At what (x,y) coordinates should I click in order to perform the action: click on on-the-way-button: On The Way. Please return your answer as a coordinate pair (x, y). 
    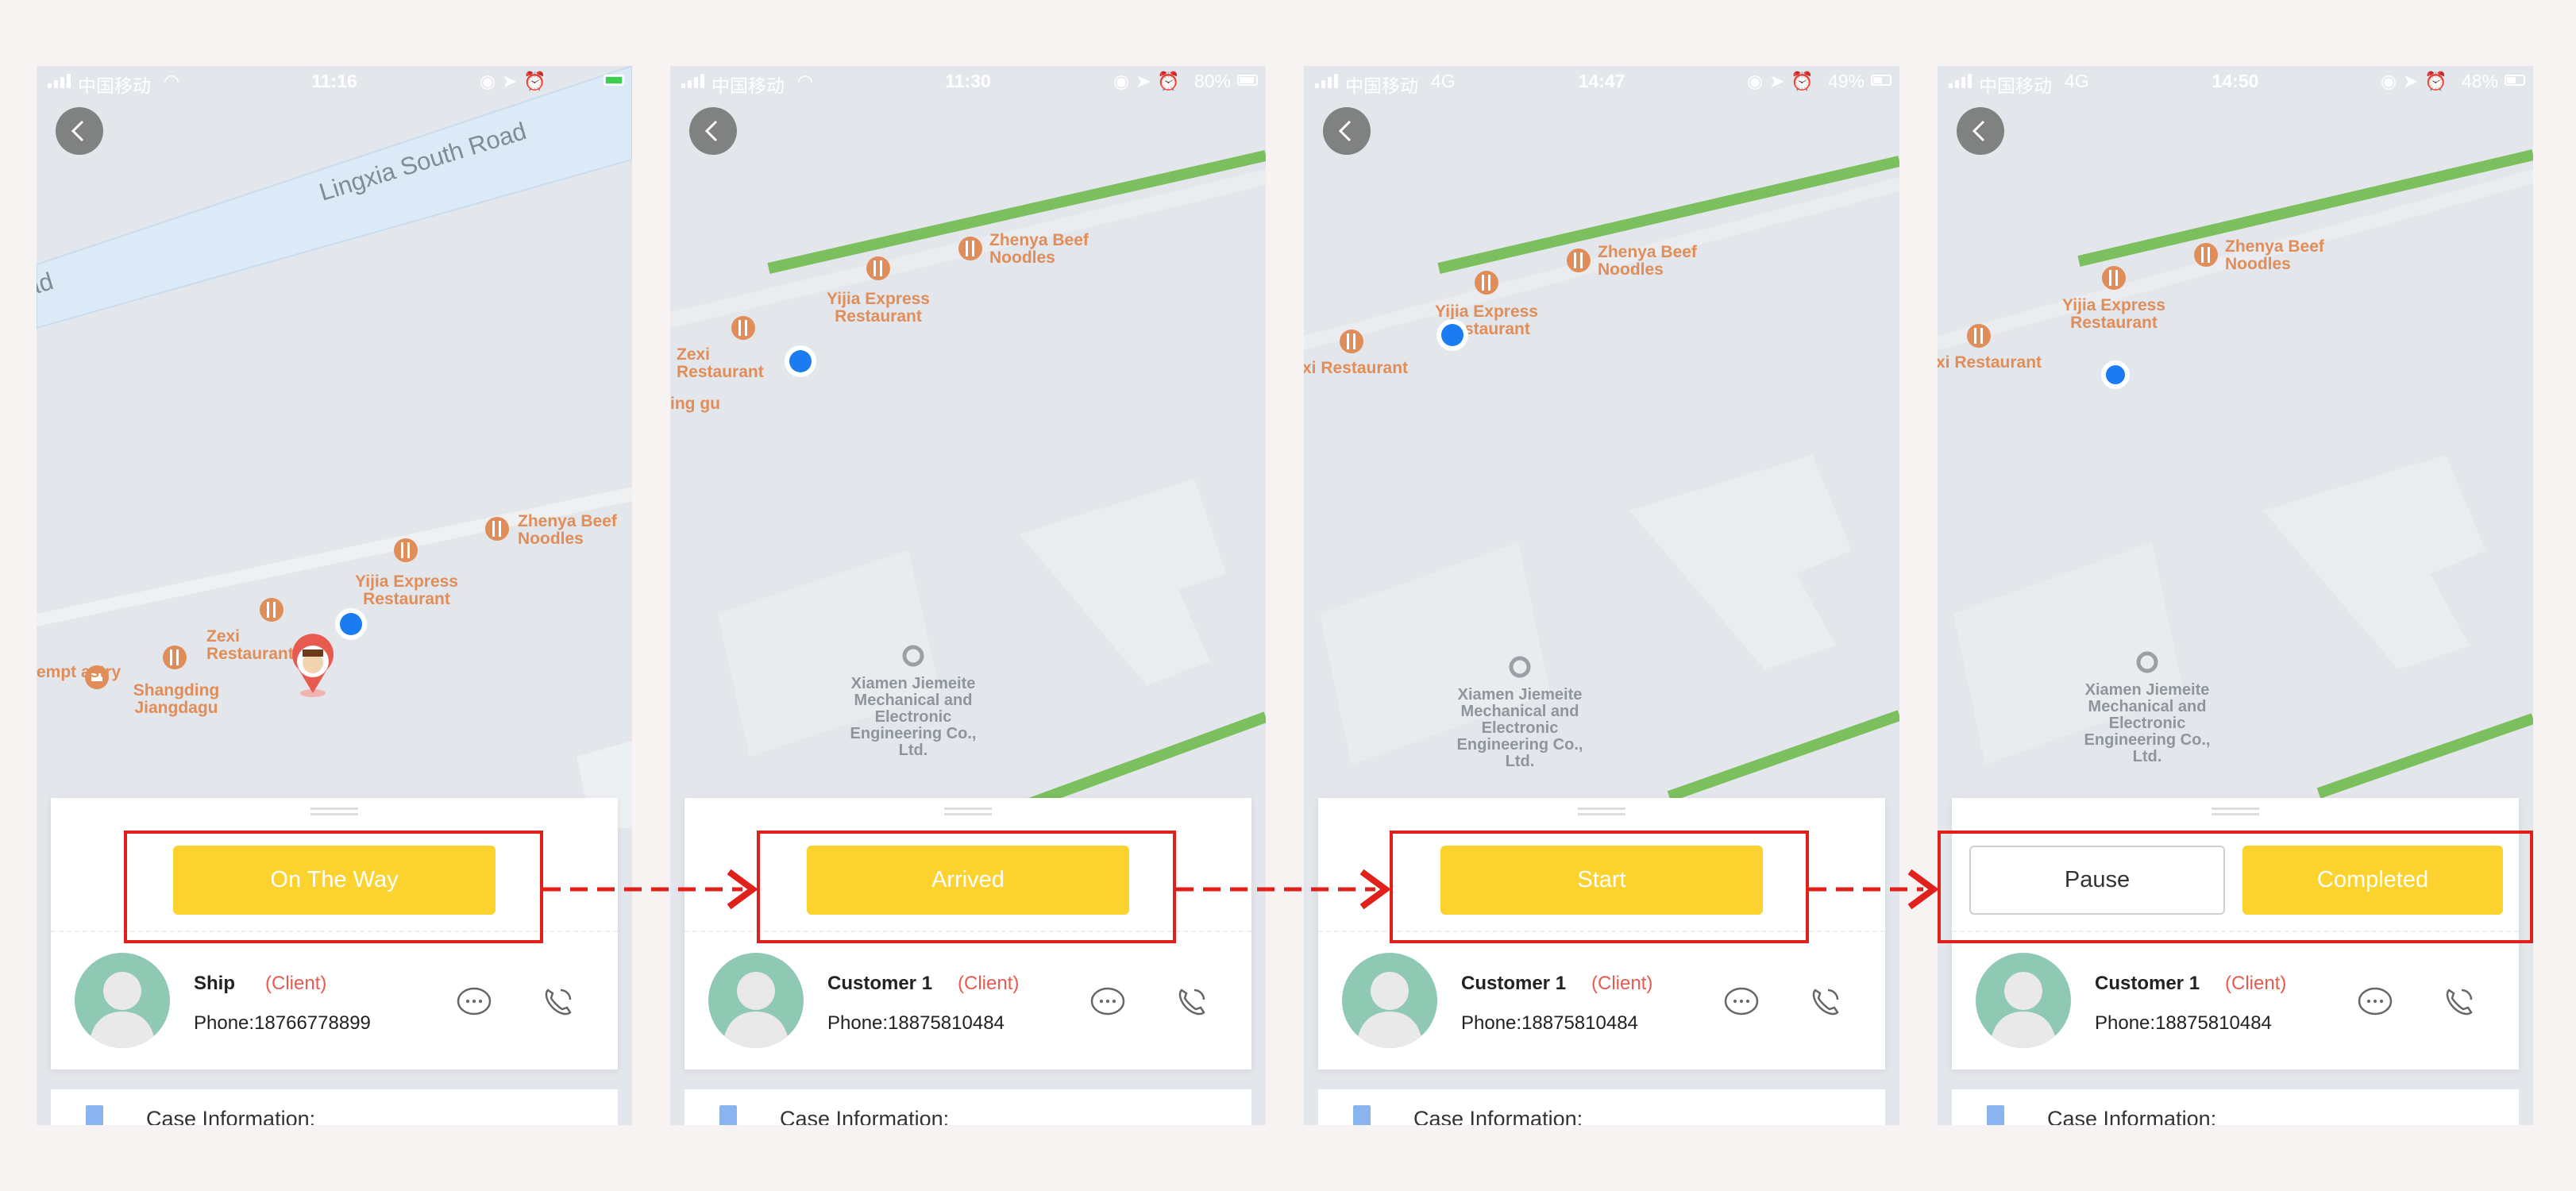
    Looking at the image, I should click on (334, 880).